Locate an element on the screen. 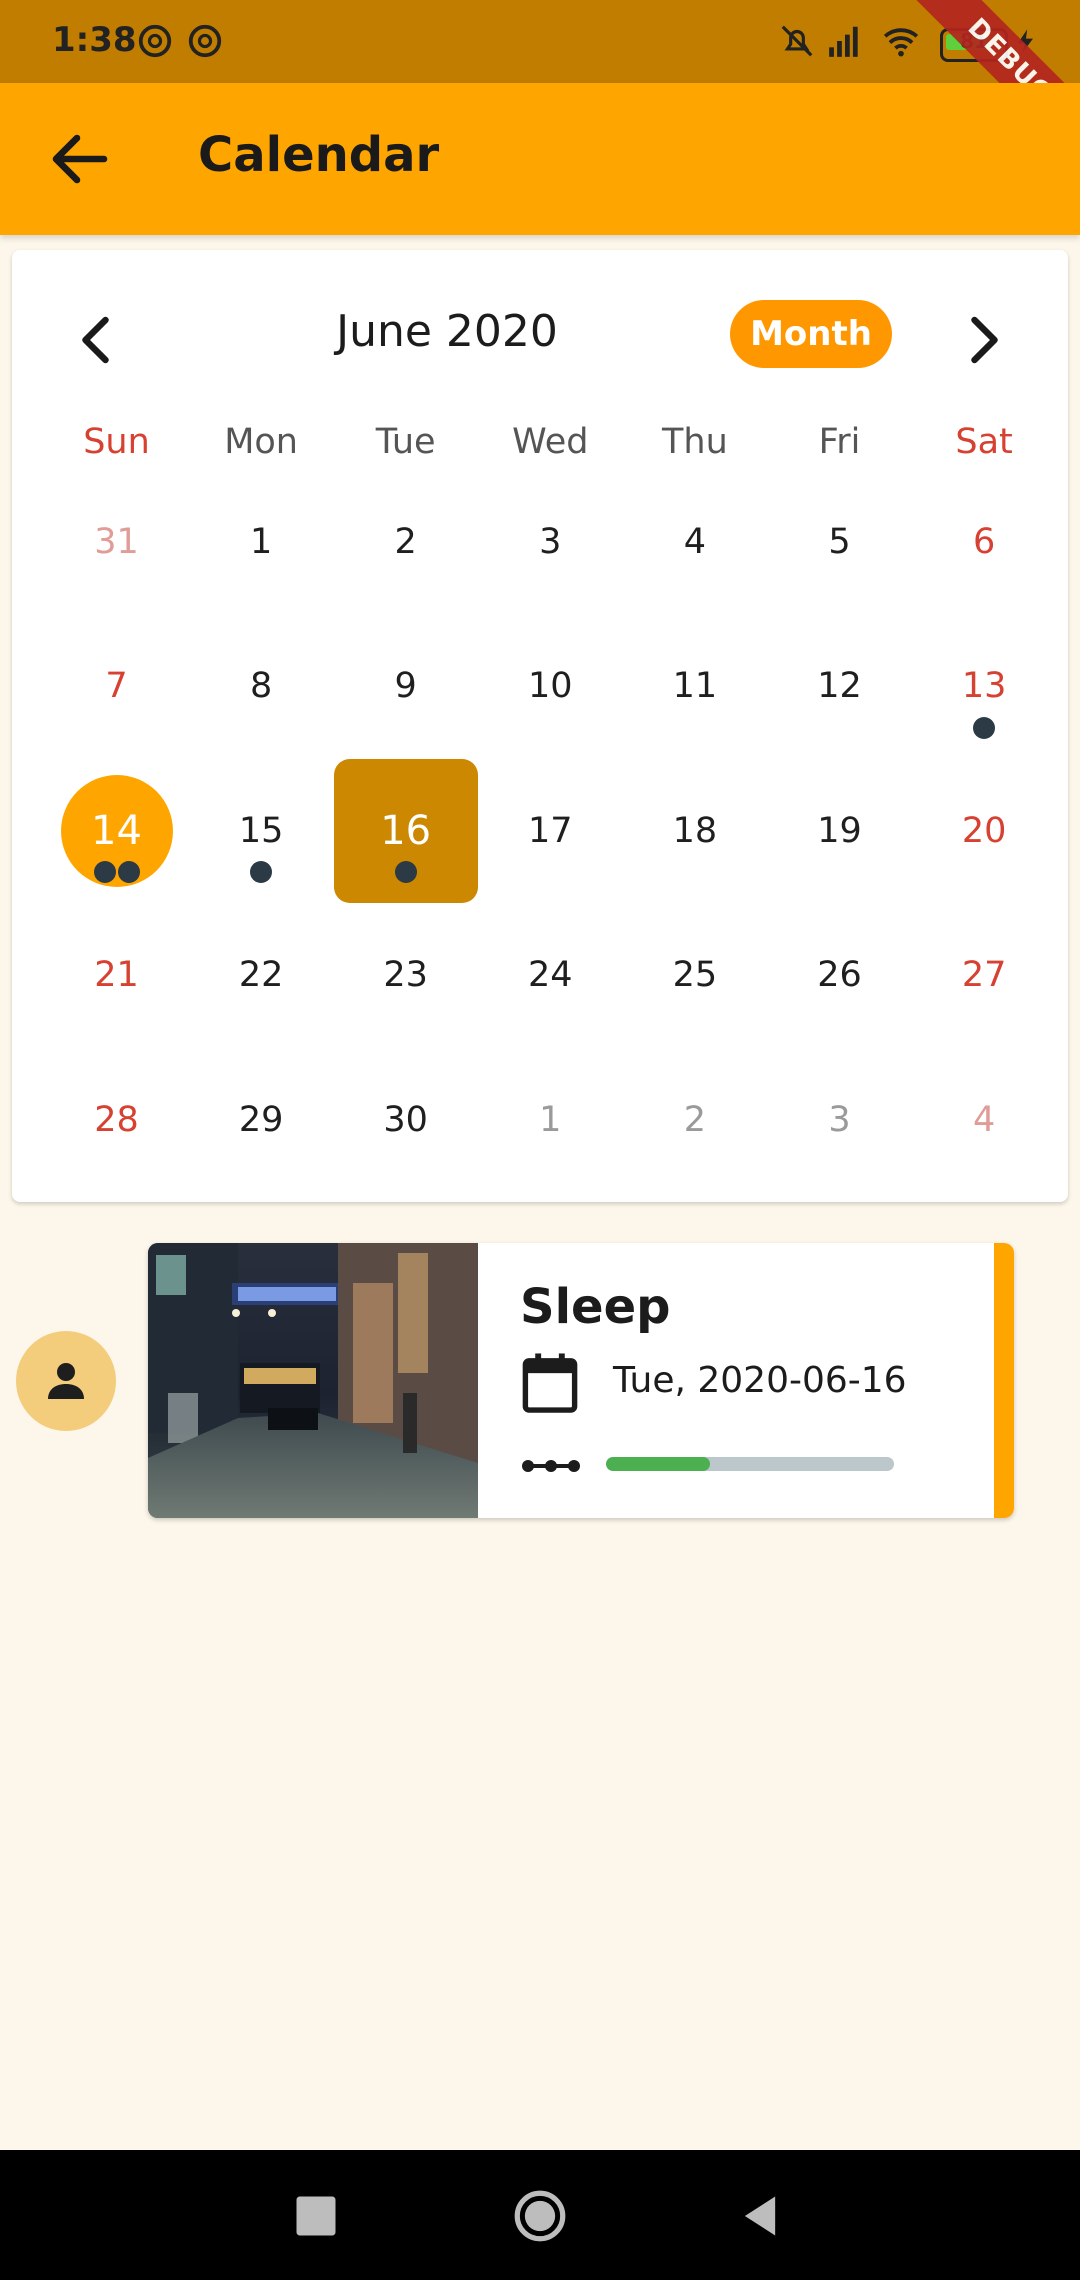  day-number: 11 is located at coordinates (695, 686).